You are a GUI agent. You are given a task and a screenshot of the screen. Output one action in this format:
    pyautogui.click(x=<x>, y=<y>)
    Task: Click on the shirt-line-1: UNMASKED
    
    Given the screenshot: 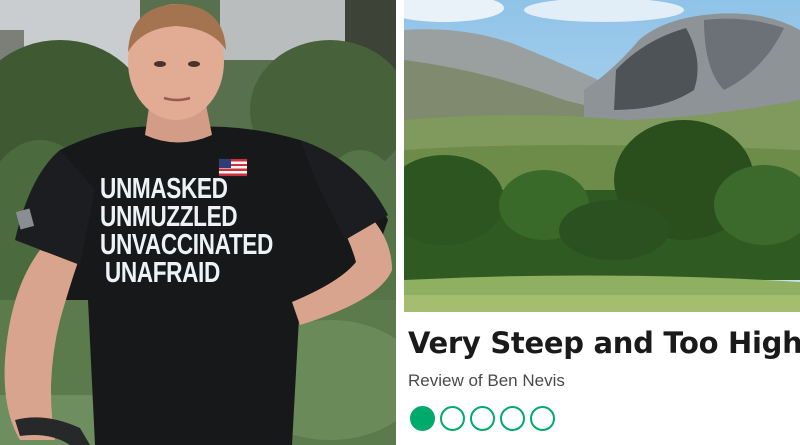 What is the action you would take?
    pyautogui.click(x=164, y=189)
    